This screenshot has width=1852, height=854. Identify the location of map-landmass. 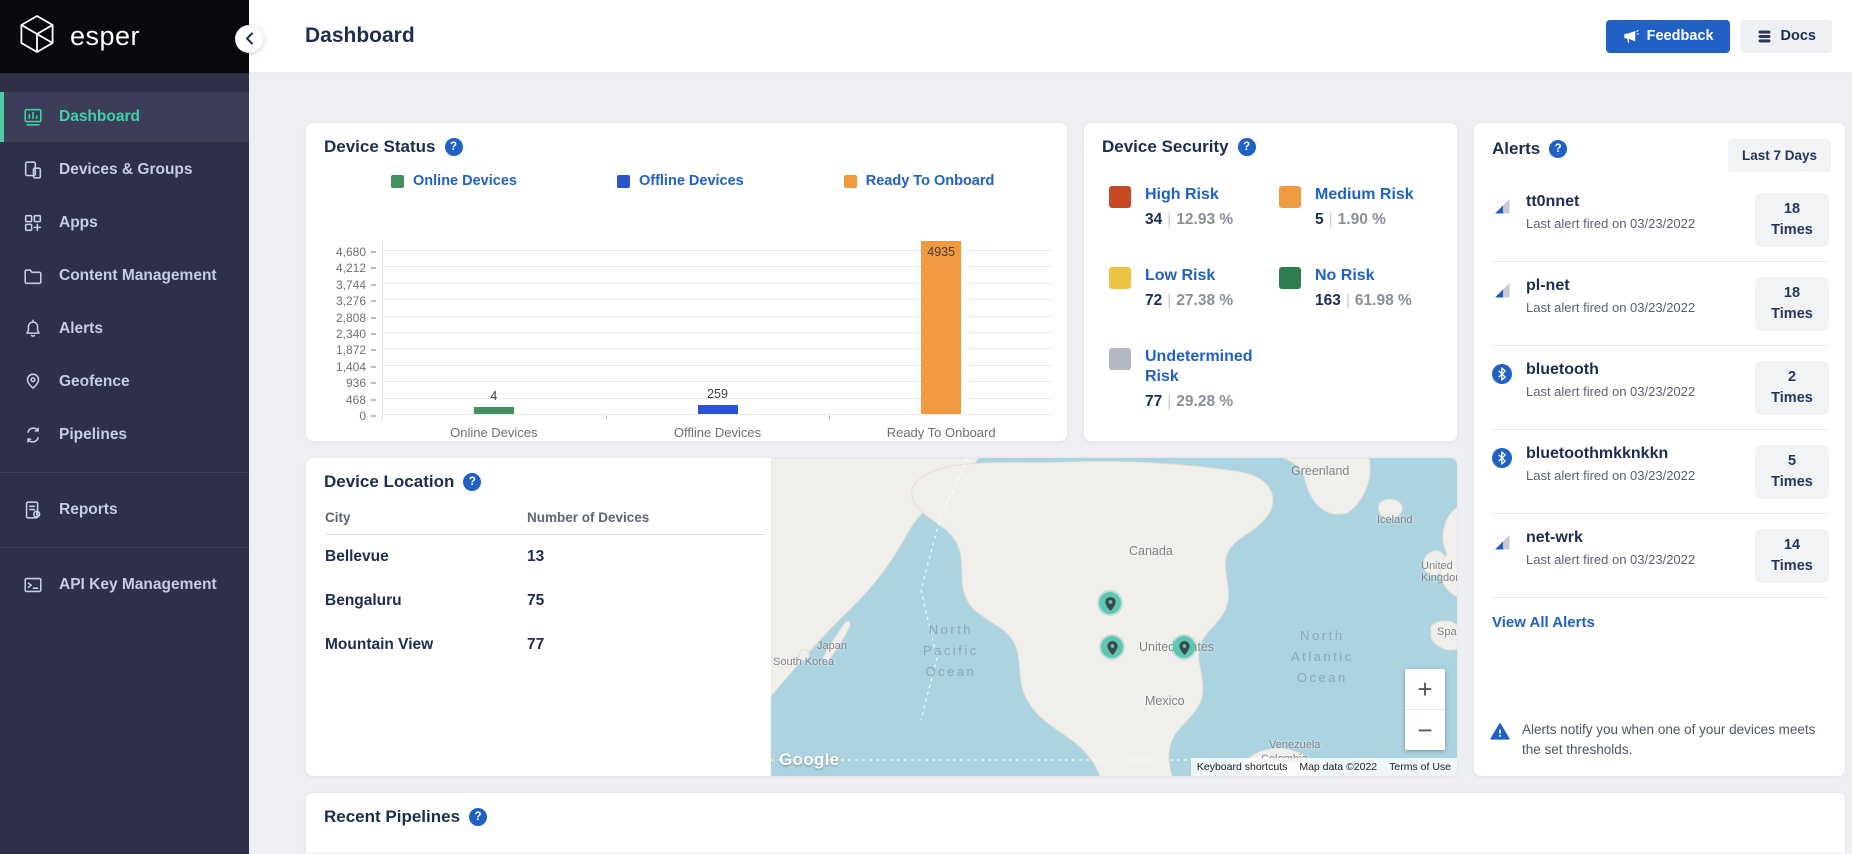
(1114, 617).